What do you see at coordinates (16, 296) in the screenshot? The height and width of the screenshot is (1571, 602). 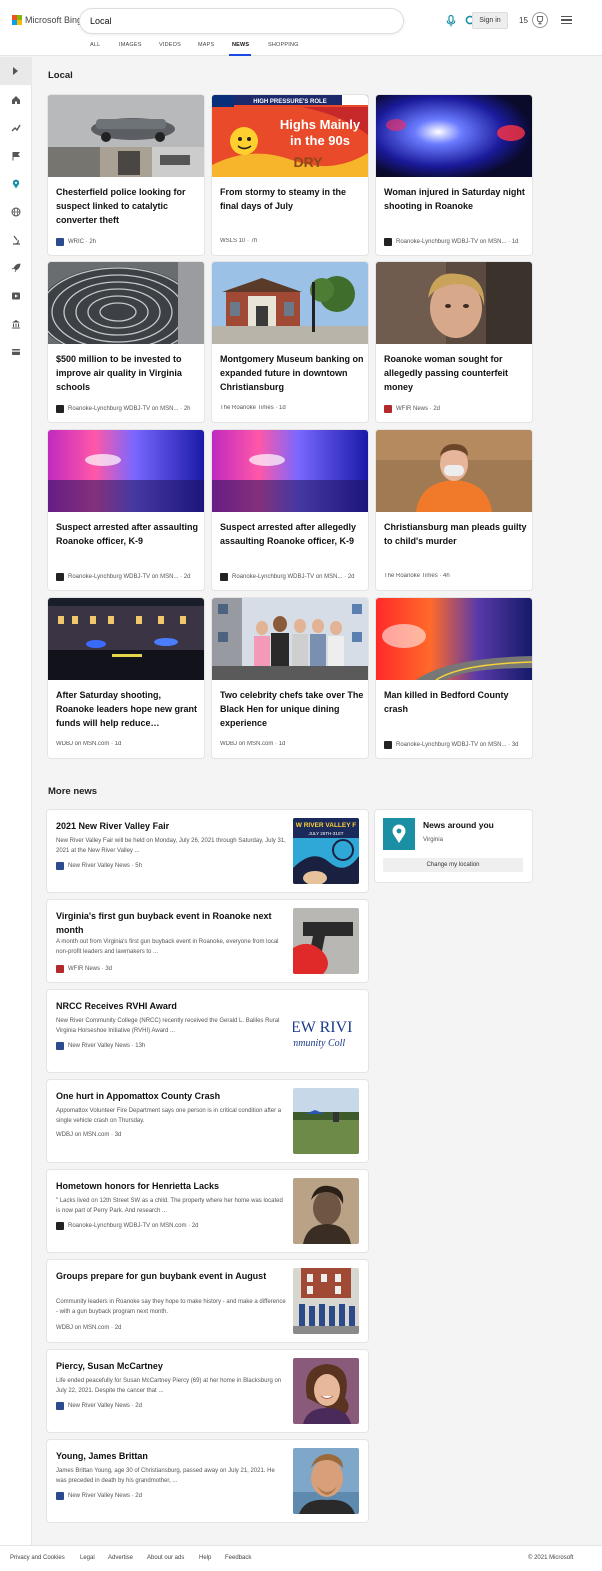 I see `video-icon` at bounding box center [16, 296].